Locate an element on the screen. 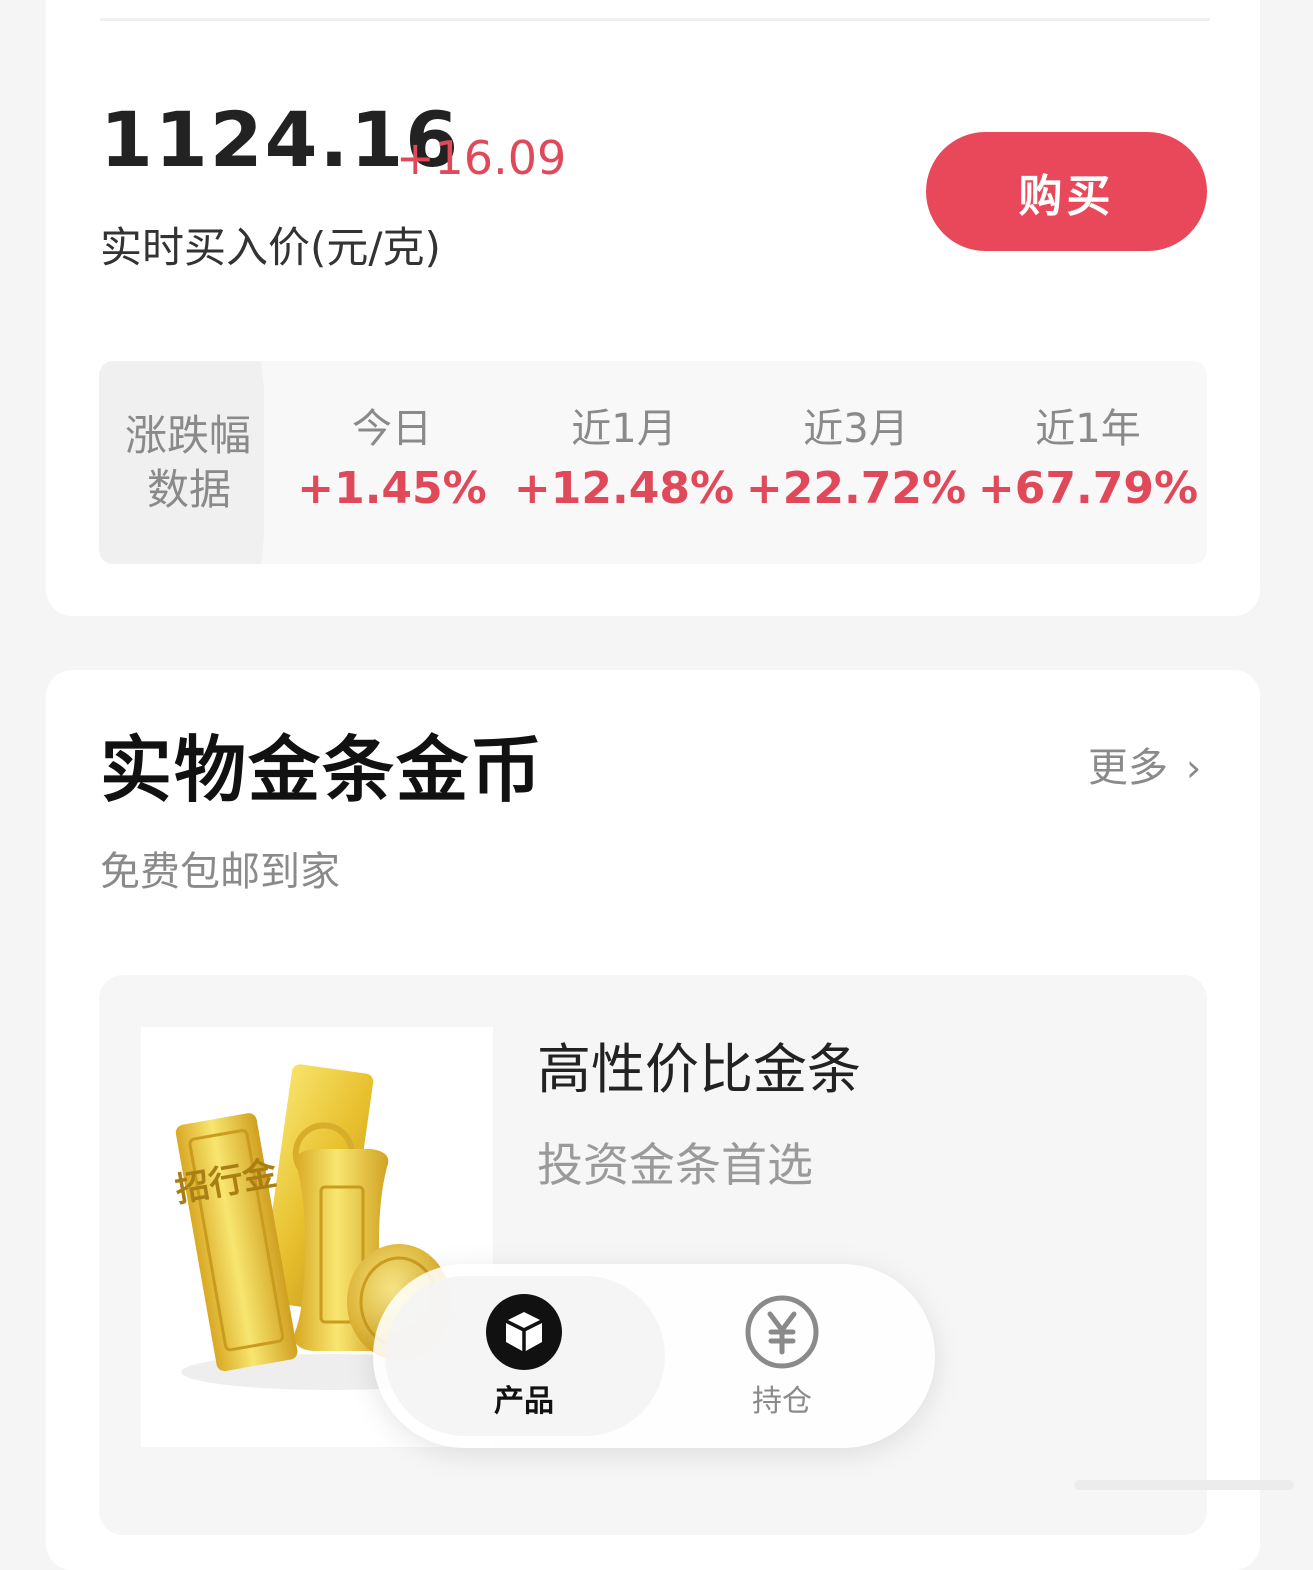 The width and height of the screenshot is (1313, 1570). yen-icon is located at coordinates (782, 1332).